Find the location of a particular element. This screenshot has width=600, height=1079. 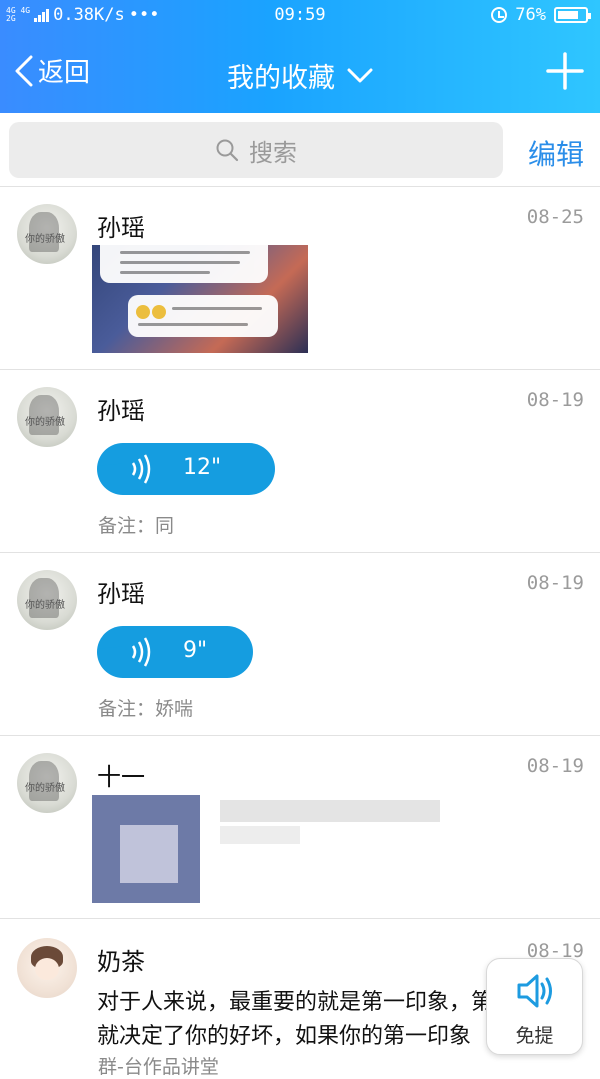

voice-duration: 9" is located at coordinates (195, 650).